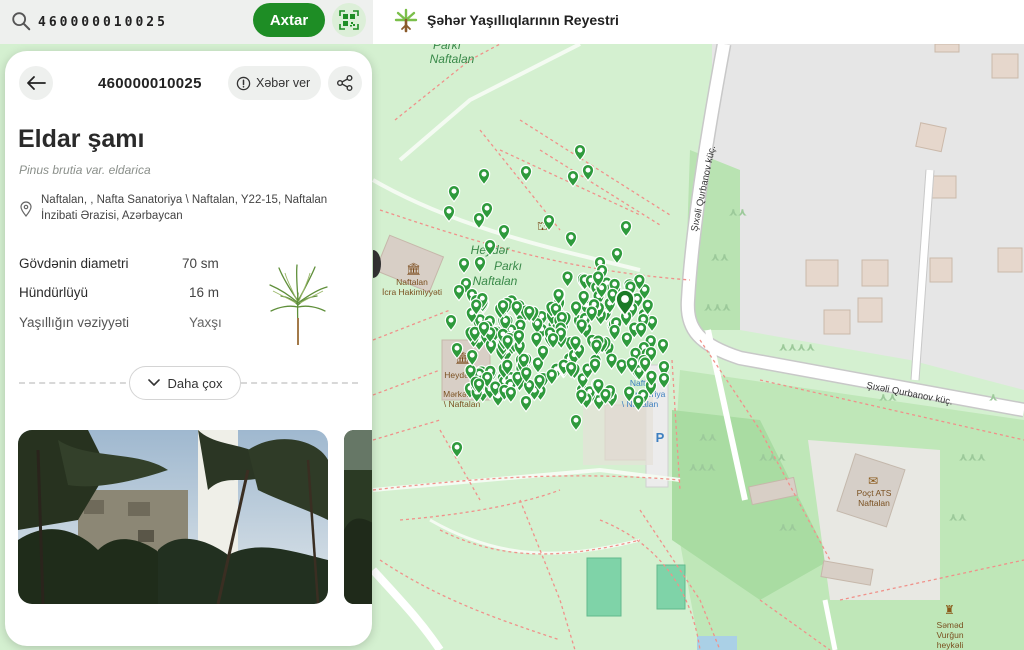  I want to click on park-label-top-1: Parkı, so click(447, 48).